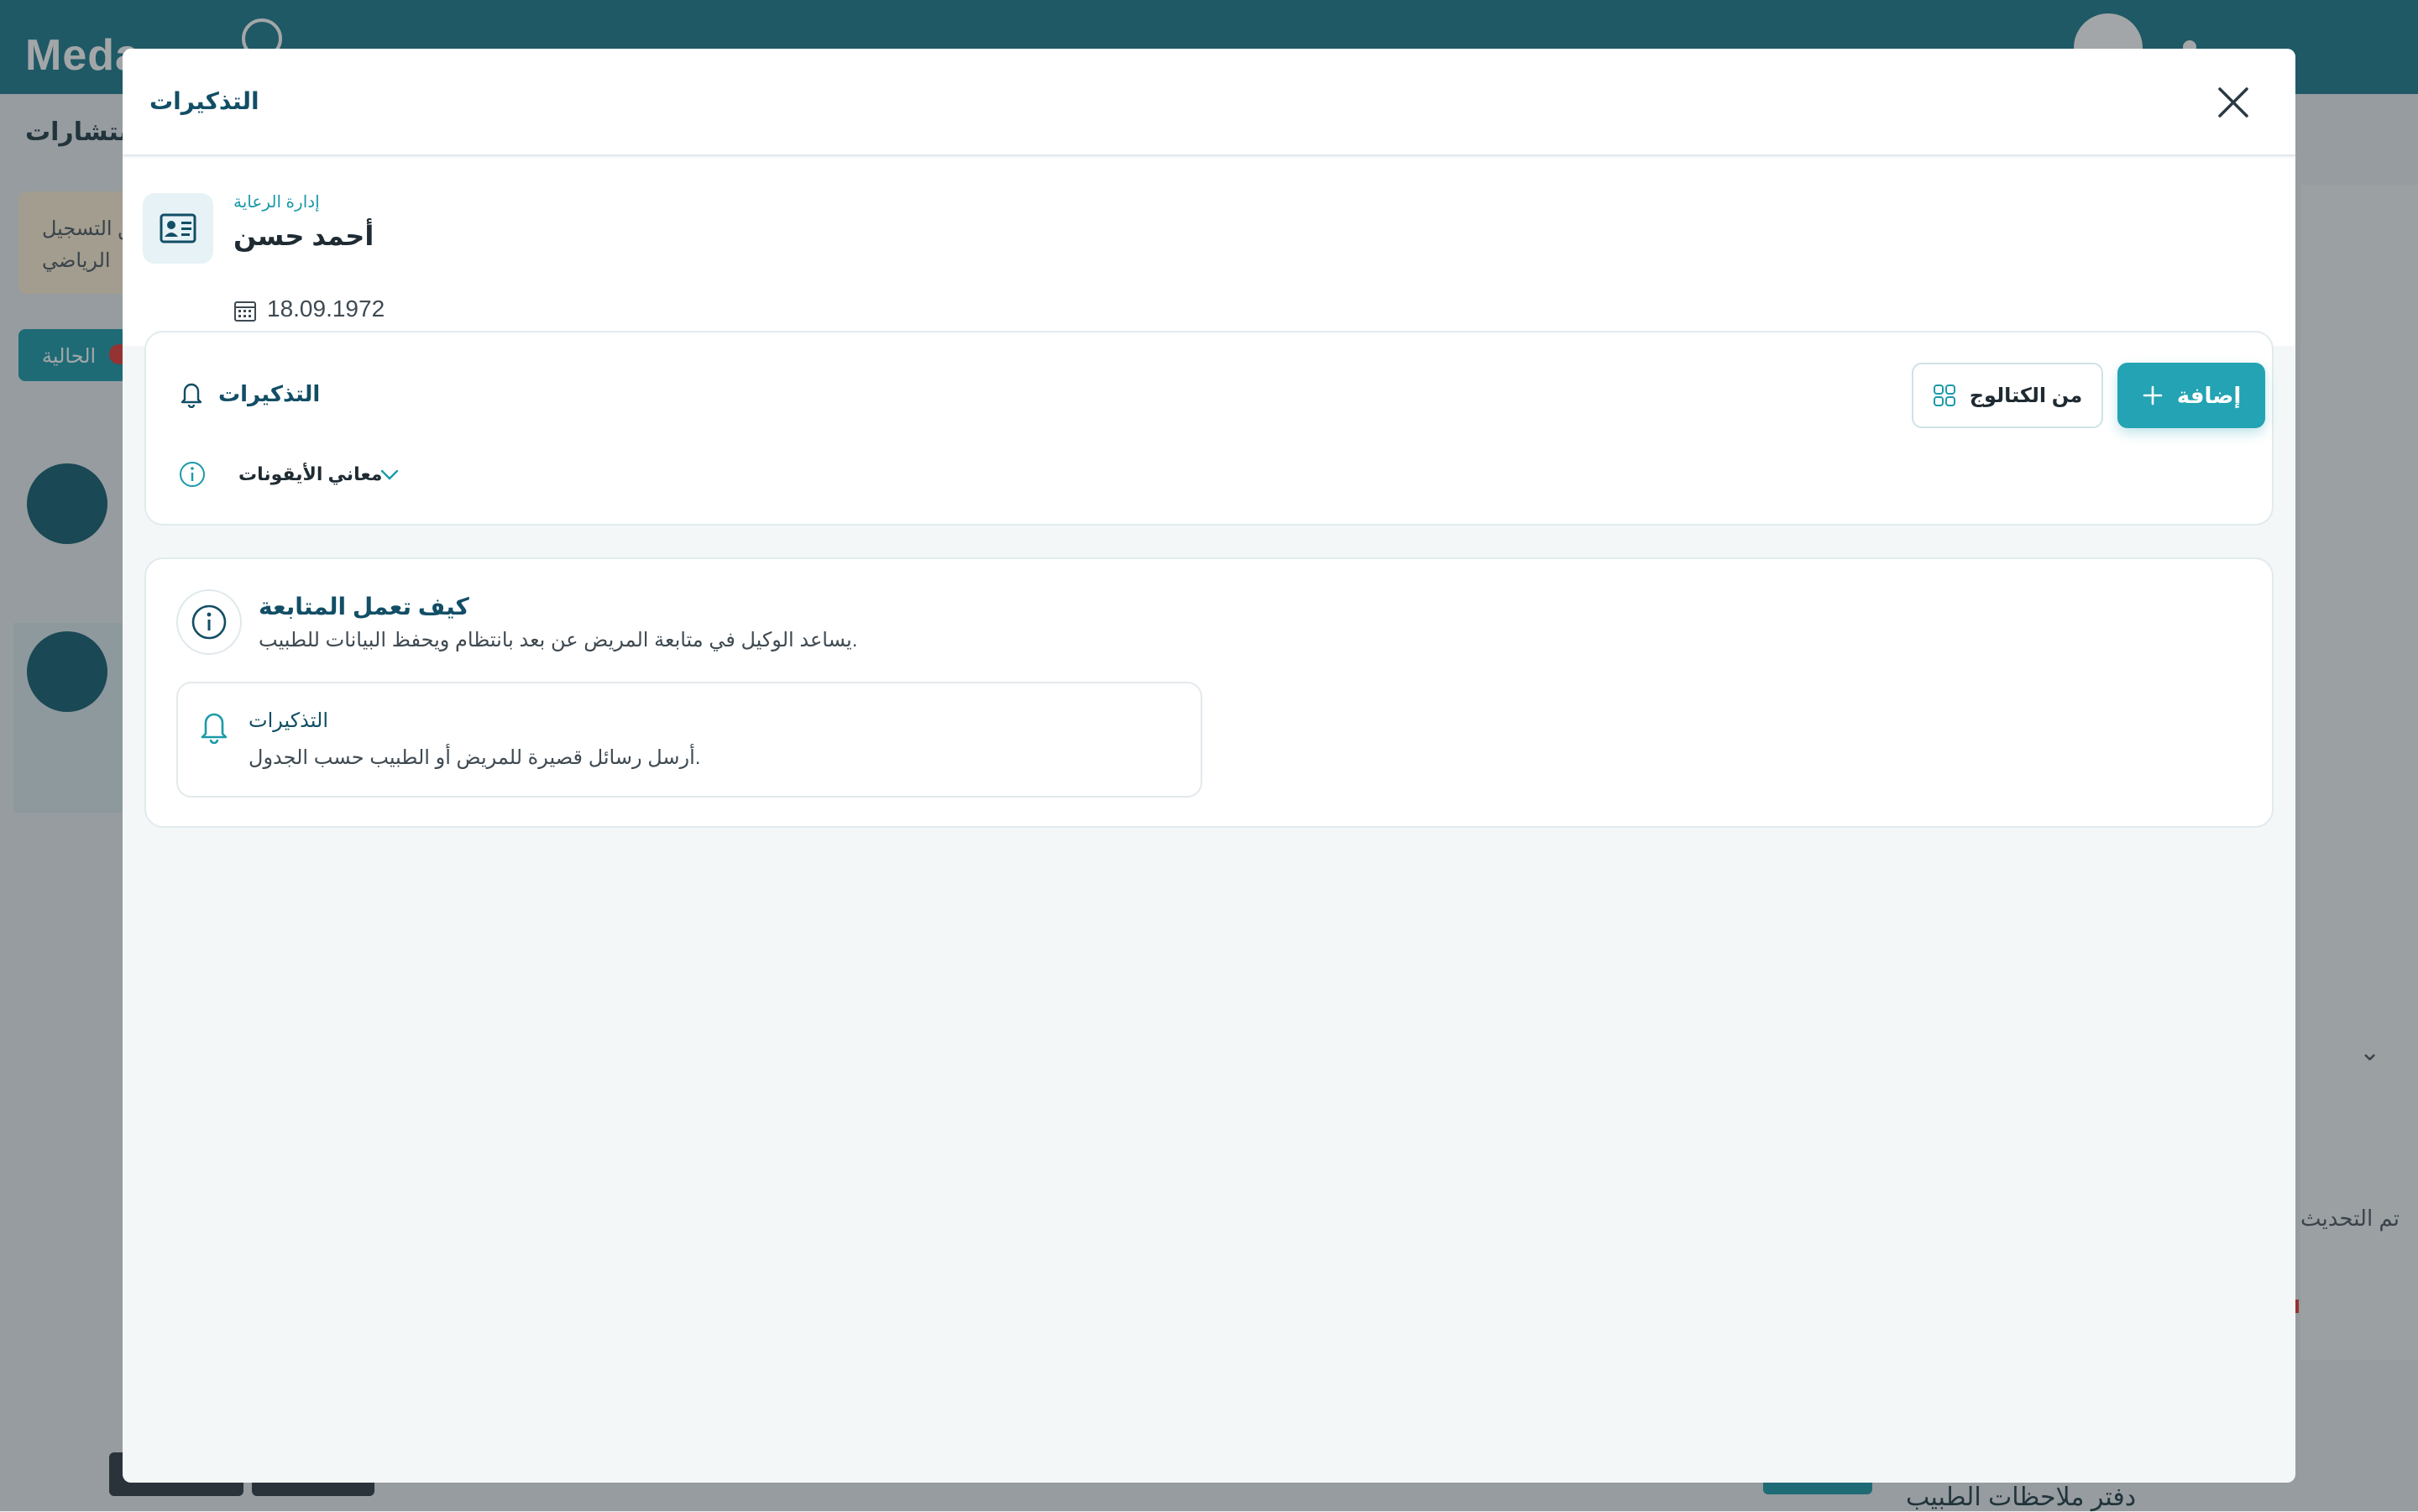 Image resolution: width=2418 pixels, height=1512 pixels. I want to click on add-button-label: إضافة, so click(2209, 395).